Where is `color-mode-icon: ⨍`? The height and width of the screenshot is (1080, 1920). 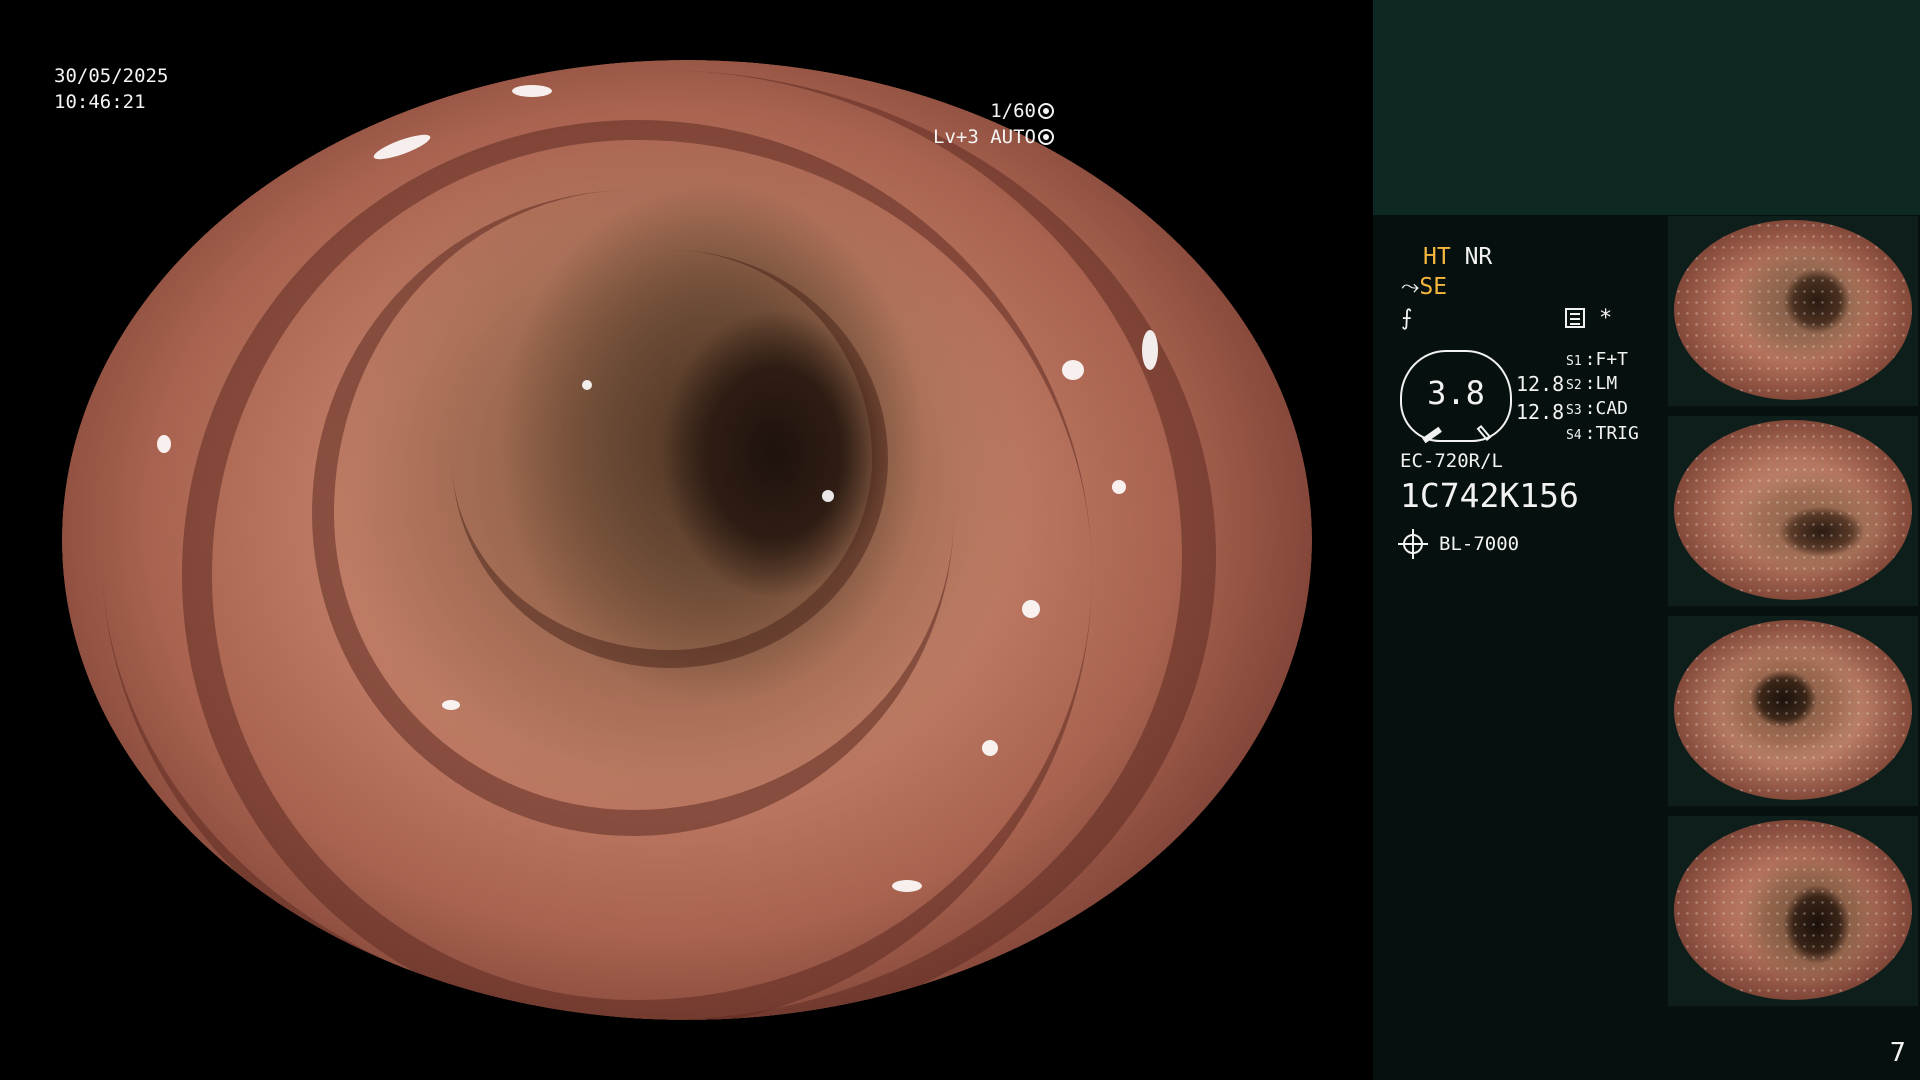 color-mode-icon: ⨍ is located at coordinates (1407, 318).